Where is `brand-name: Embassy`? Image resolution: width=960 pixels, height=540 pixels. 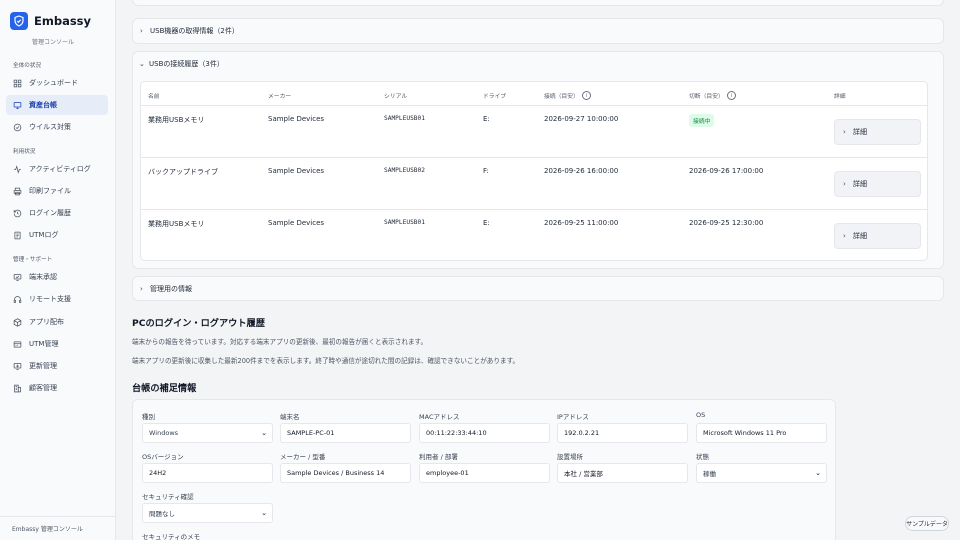
brand-name: Embassy is located at coordinates (63, 21).